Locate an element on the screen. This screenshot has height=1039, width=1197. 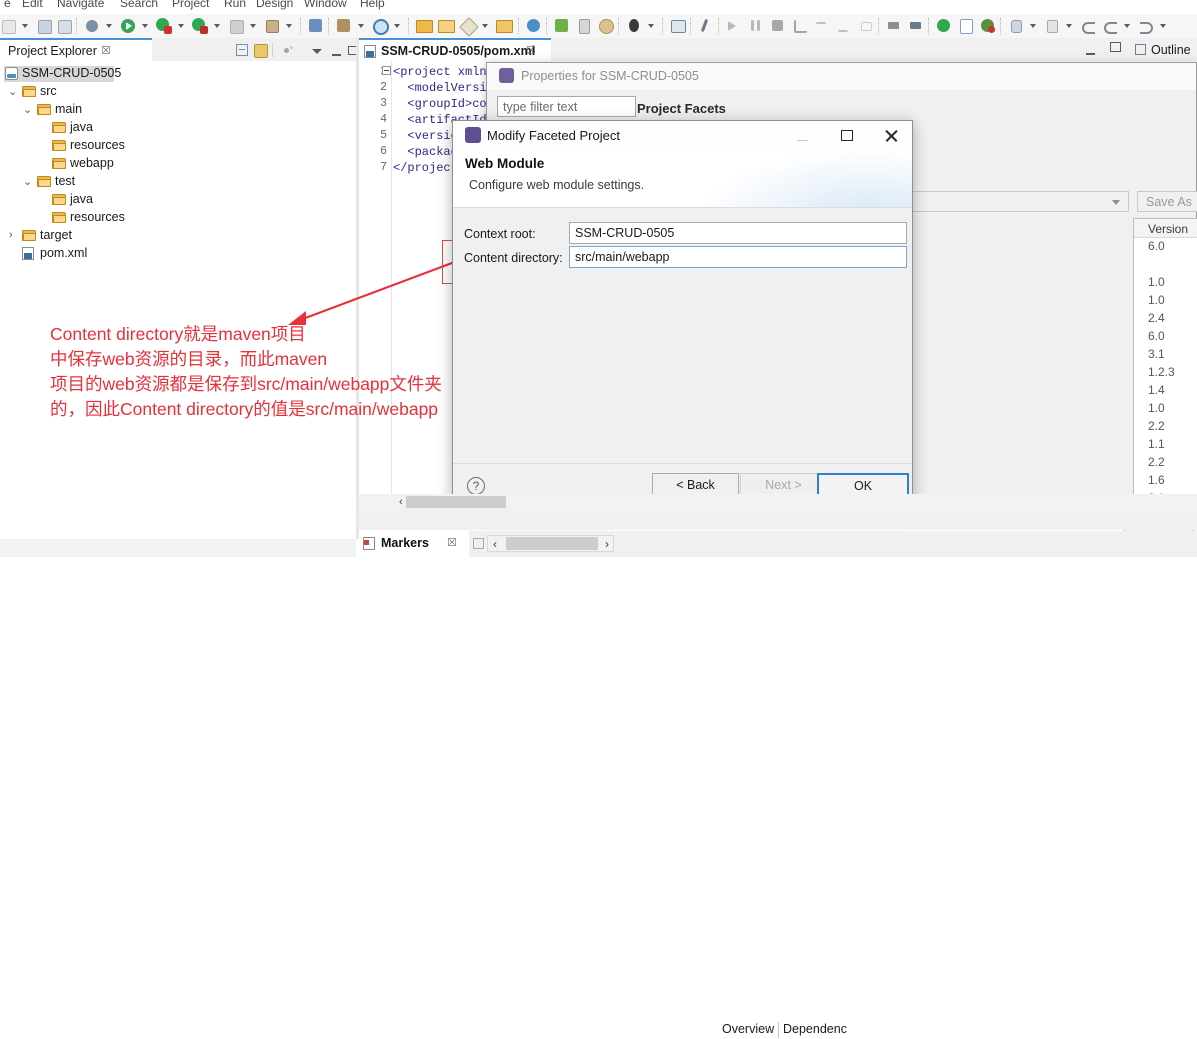
server-debug-icon is located at coordinates (988, 26).